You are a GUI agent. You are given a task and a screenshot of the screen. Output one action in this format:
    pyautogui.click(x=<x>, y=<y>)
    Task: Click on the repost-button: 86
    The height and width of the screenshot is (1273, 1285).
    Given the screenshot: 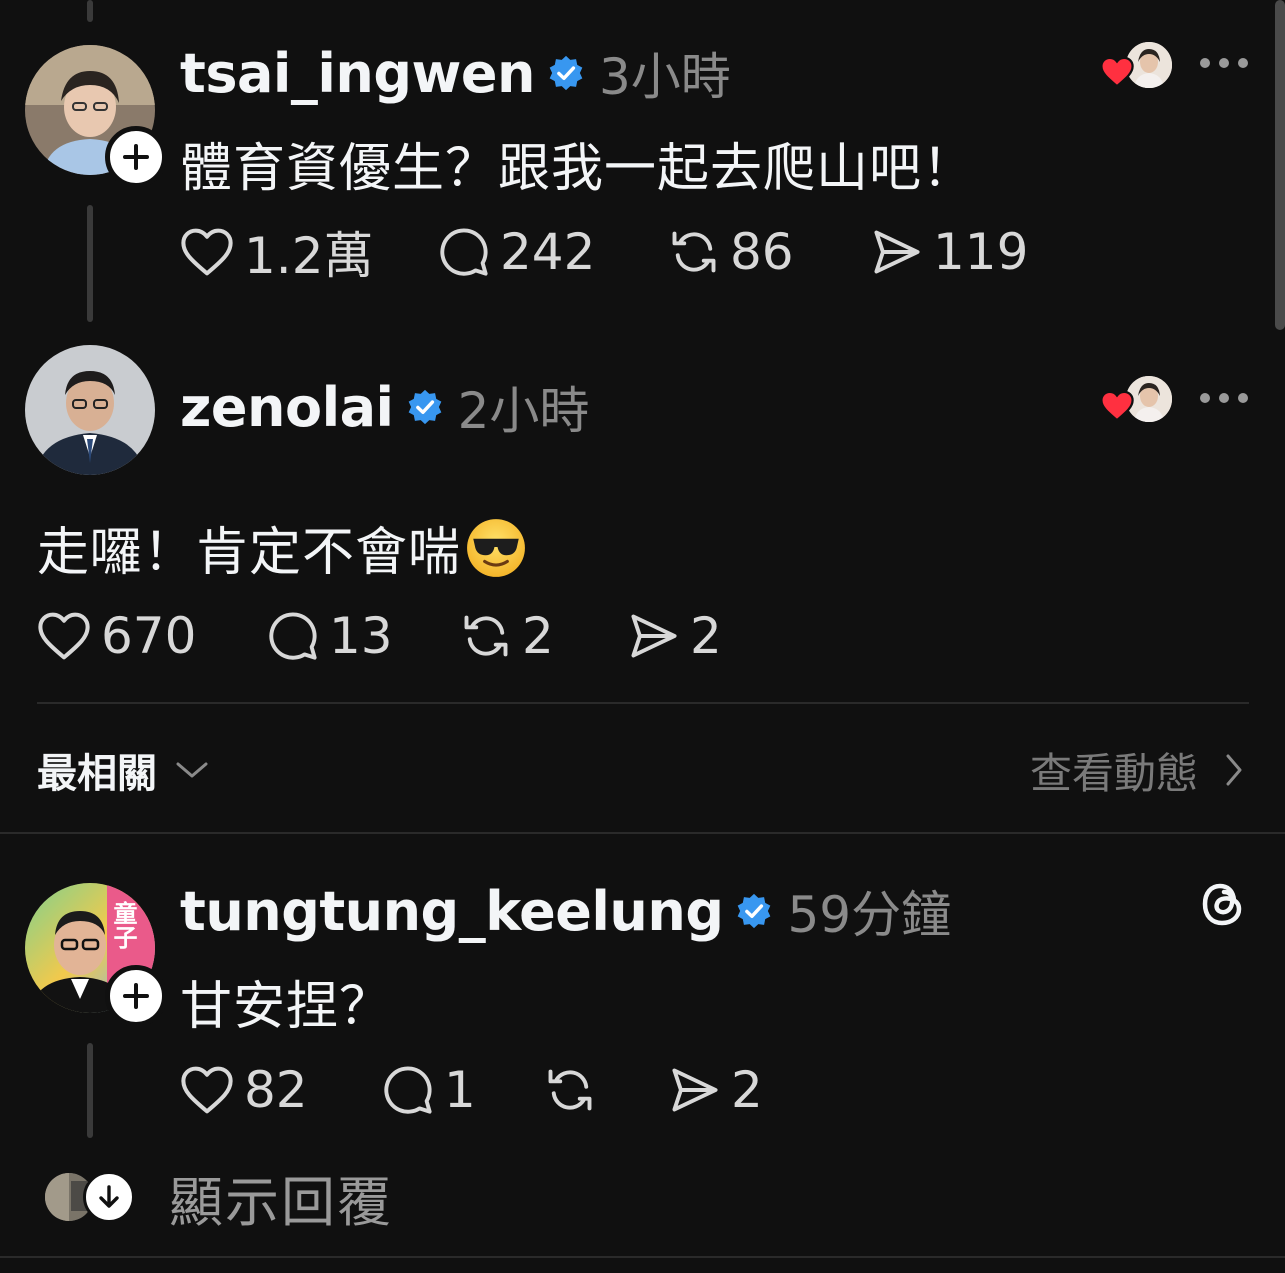 What is the action you would take?
    pyautogui.click(x=769, y=252)
    